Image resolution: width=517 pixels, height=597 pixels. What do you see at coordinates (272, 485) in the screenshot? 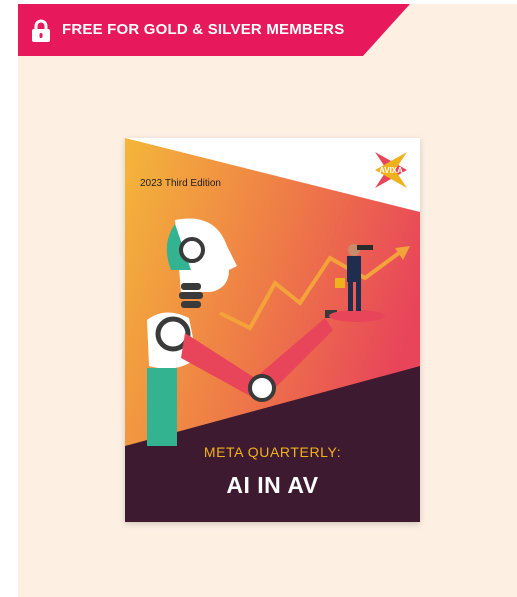
I see `book-title: AI IN AV` at bounding box center [272, 485].